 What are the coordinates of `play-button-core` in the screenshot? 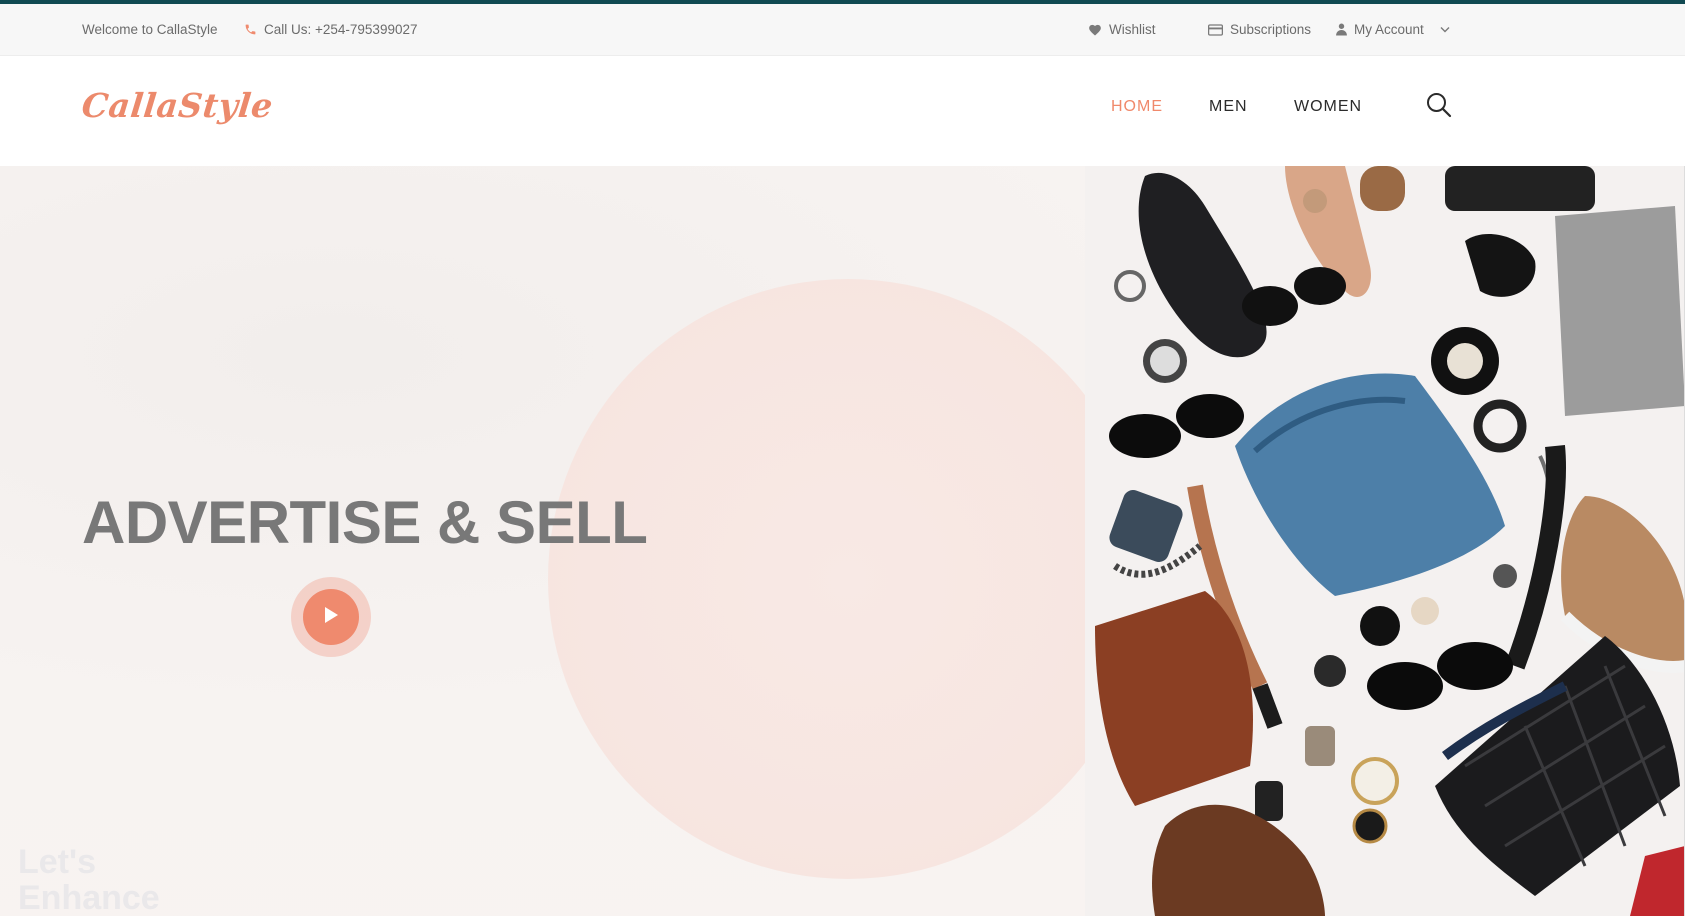 It's located at (331, 617).